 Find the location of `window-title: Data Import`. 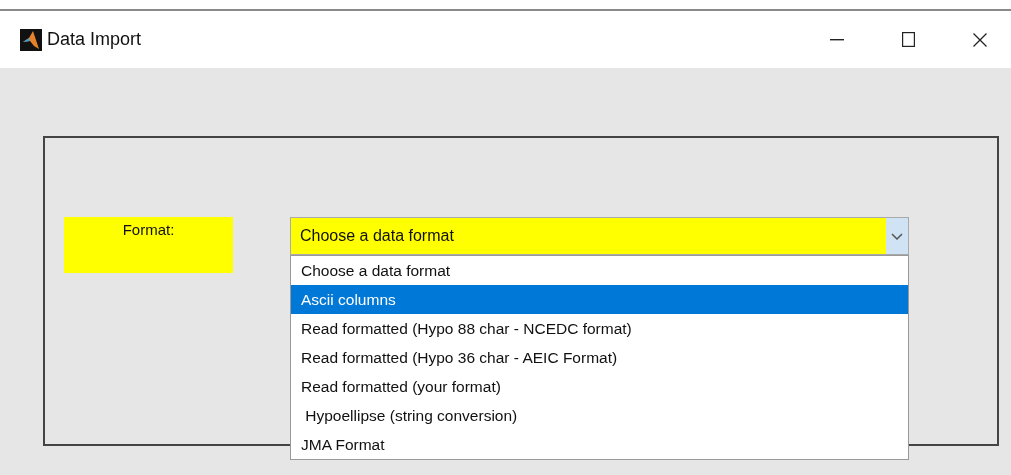

window-title: Data Import is located at coordinates (94, 39).